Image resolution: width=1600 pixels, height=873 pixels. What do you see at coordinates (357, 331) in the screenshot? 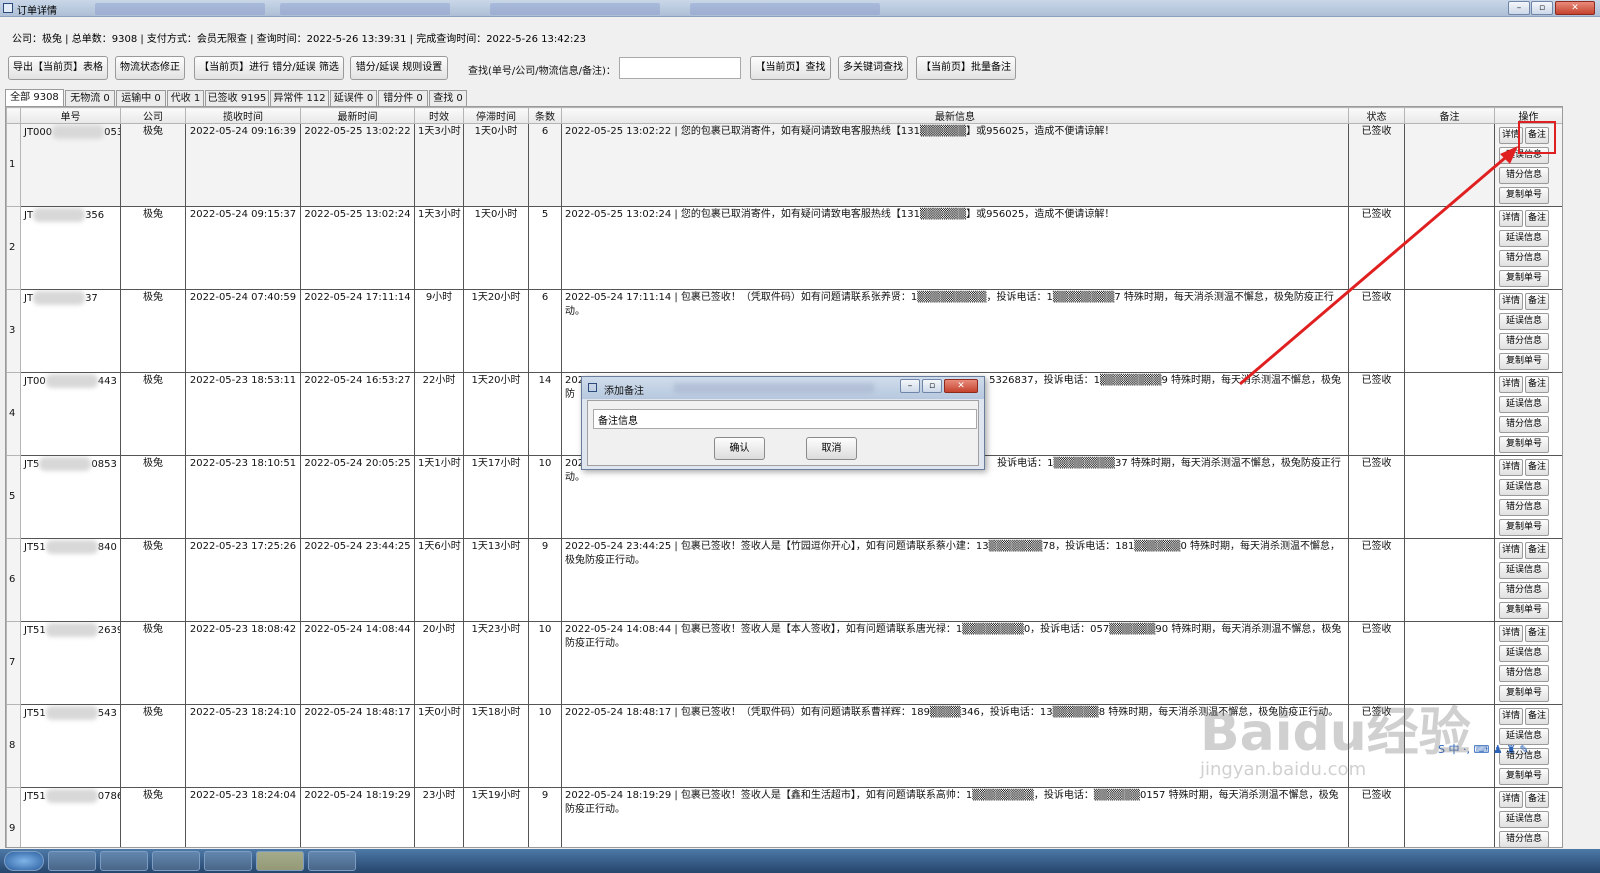
I see `latest-time: 2022-05-24 17:11:14` at bounding box center [357, 331].